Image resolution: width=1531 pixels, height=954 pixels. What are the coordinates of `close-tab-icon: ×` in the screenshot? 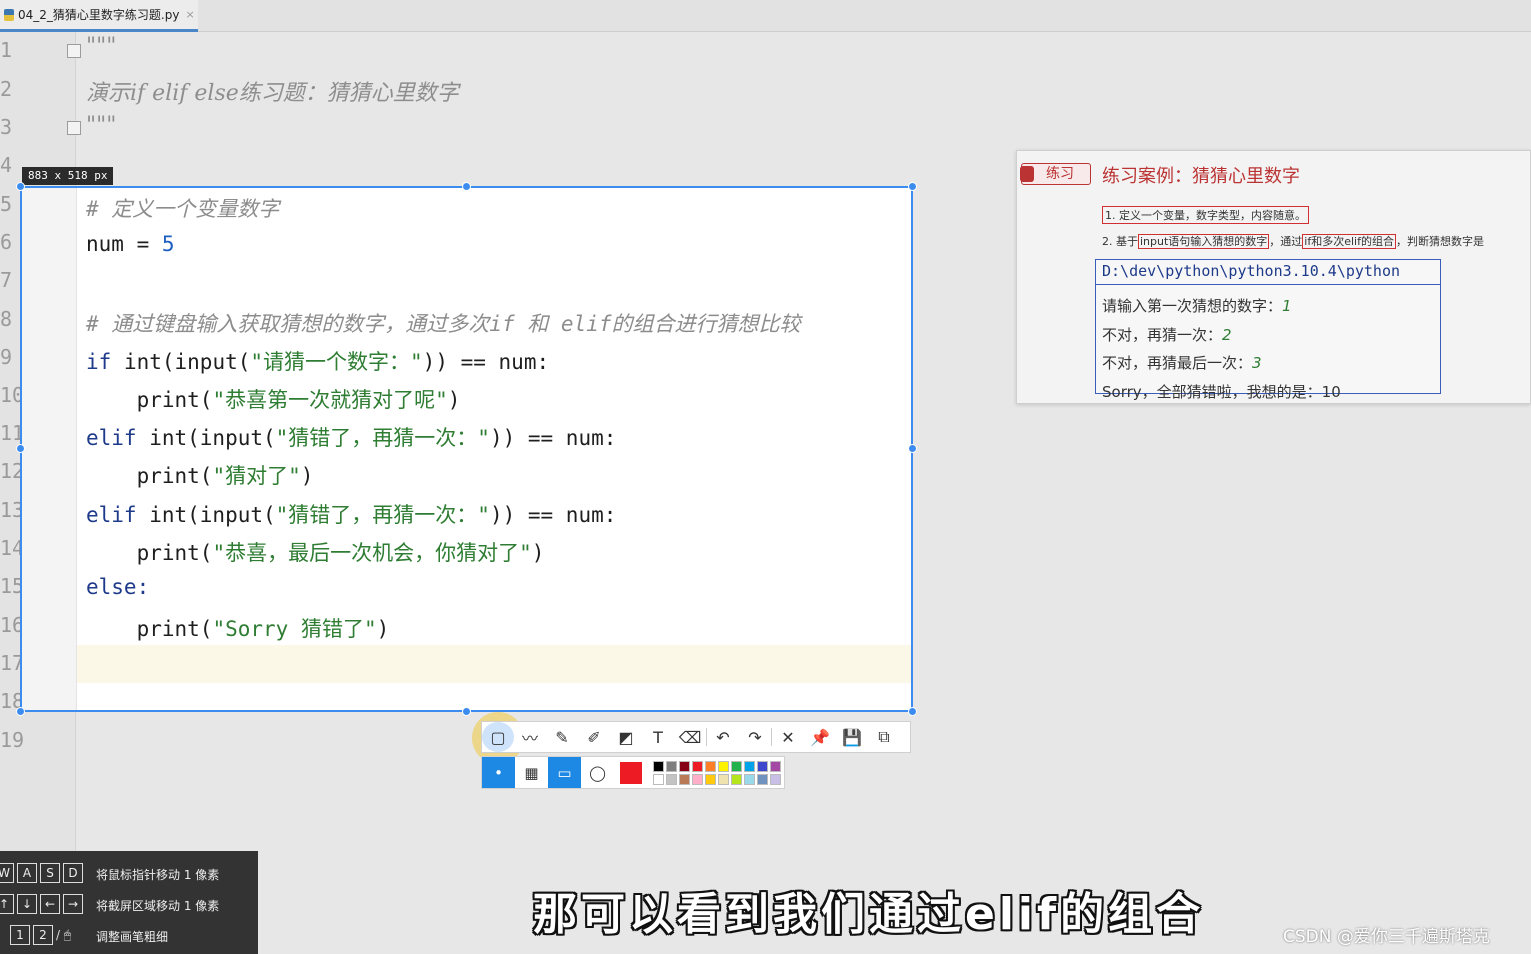 It's located at (189, 14).